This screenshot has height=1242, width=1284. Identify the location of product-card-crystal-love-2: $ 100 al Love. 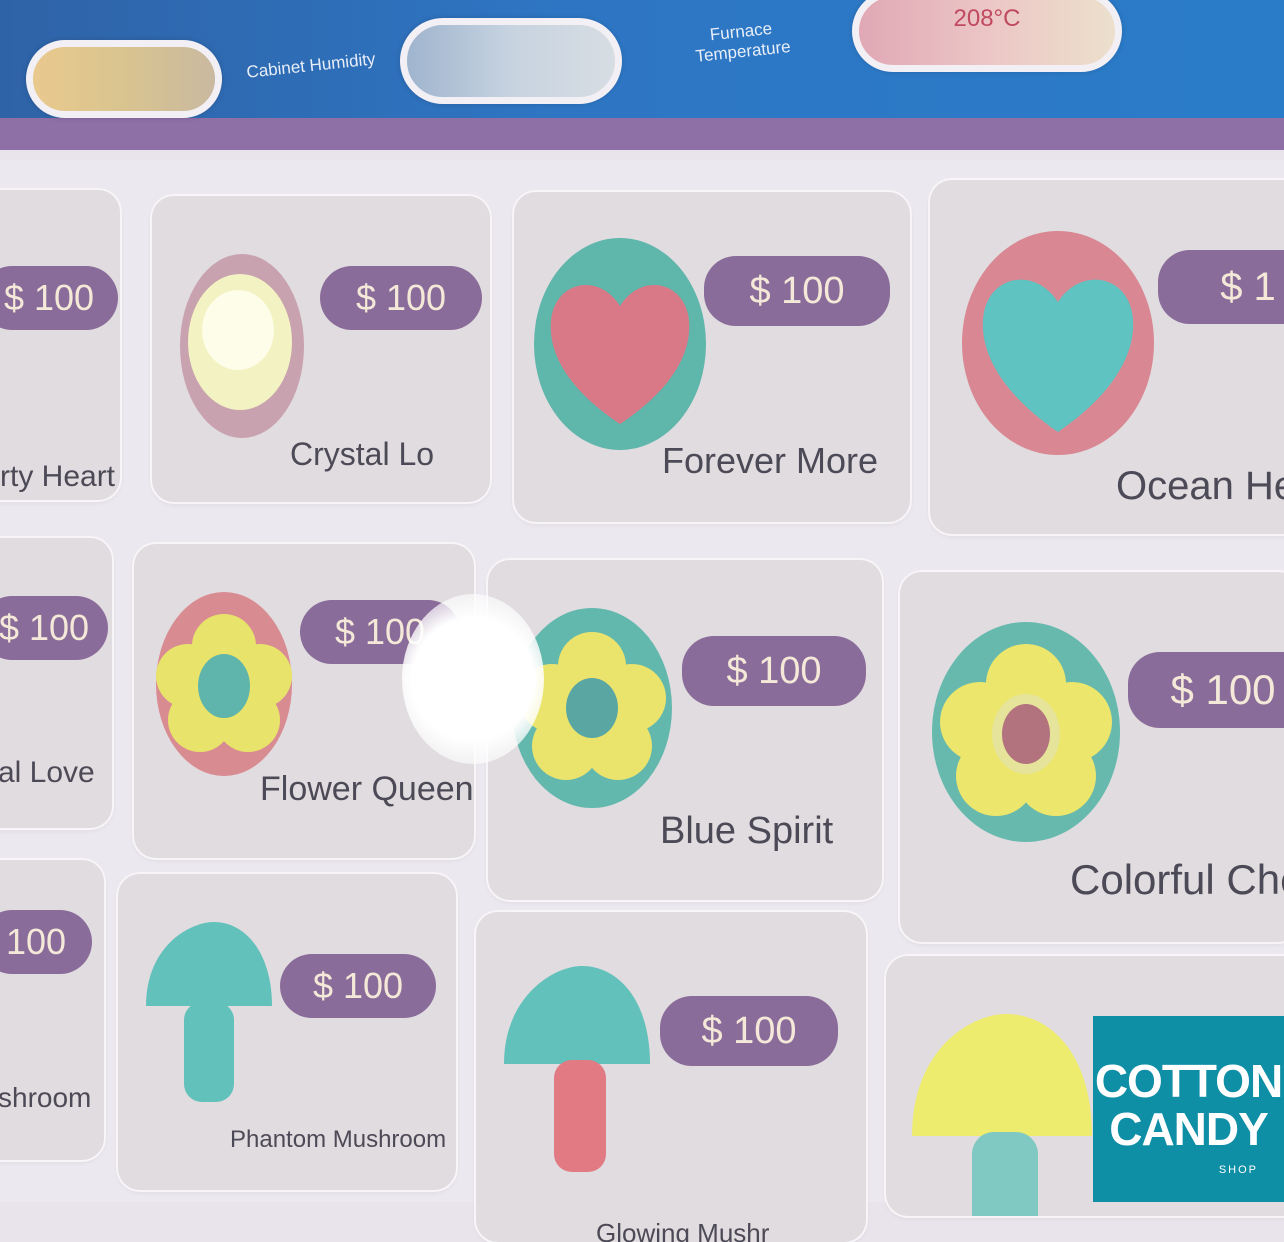
(56, 683).